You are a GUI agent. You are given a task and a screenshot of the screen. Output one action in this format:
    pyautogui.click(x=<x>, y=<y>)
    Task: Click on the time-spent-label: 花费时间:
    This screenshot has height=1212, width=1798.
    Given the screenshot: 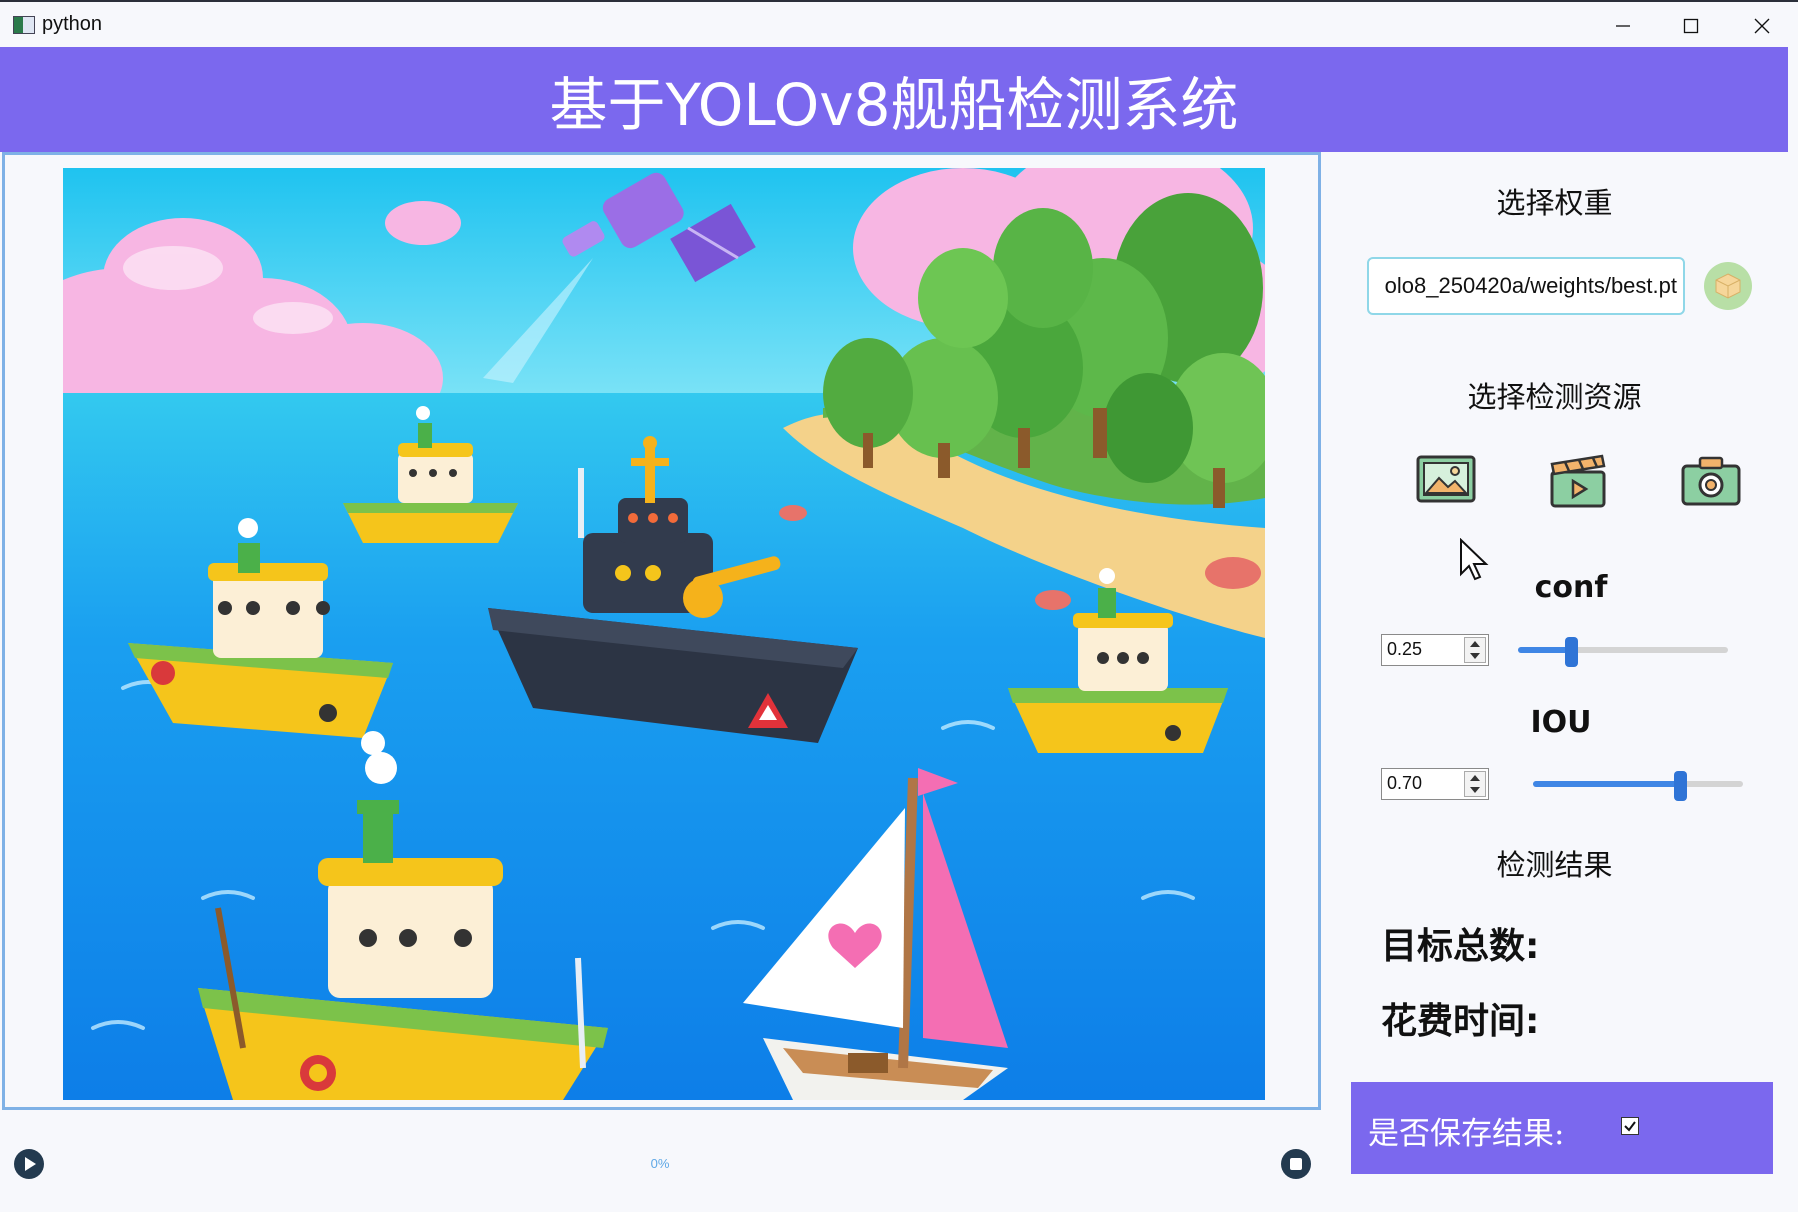 What is the action you would take?
    pyautogui.click(x=1460, y=1021)
    